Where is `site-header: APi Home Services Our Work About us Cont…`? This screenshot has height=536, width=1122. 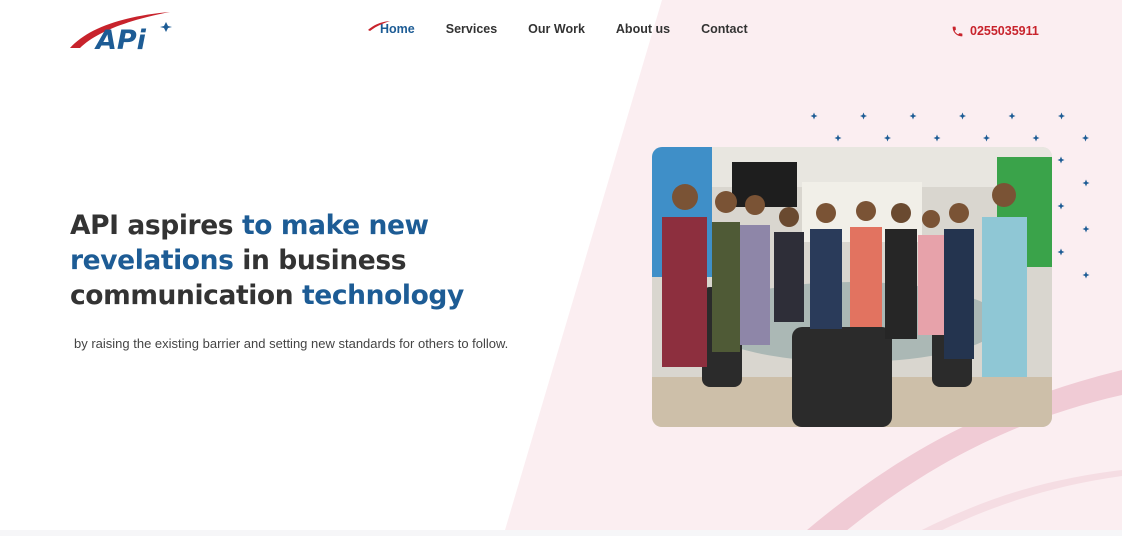
site-header: APi Home Services Our Work About us Cont… is located at coordinates (561, 30).